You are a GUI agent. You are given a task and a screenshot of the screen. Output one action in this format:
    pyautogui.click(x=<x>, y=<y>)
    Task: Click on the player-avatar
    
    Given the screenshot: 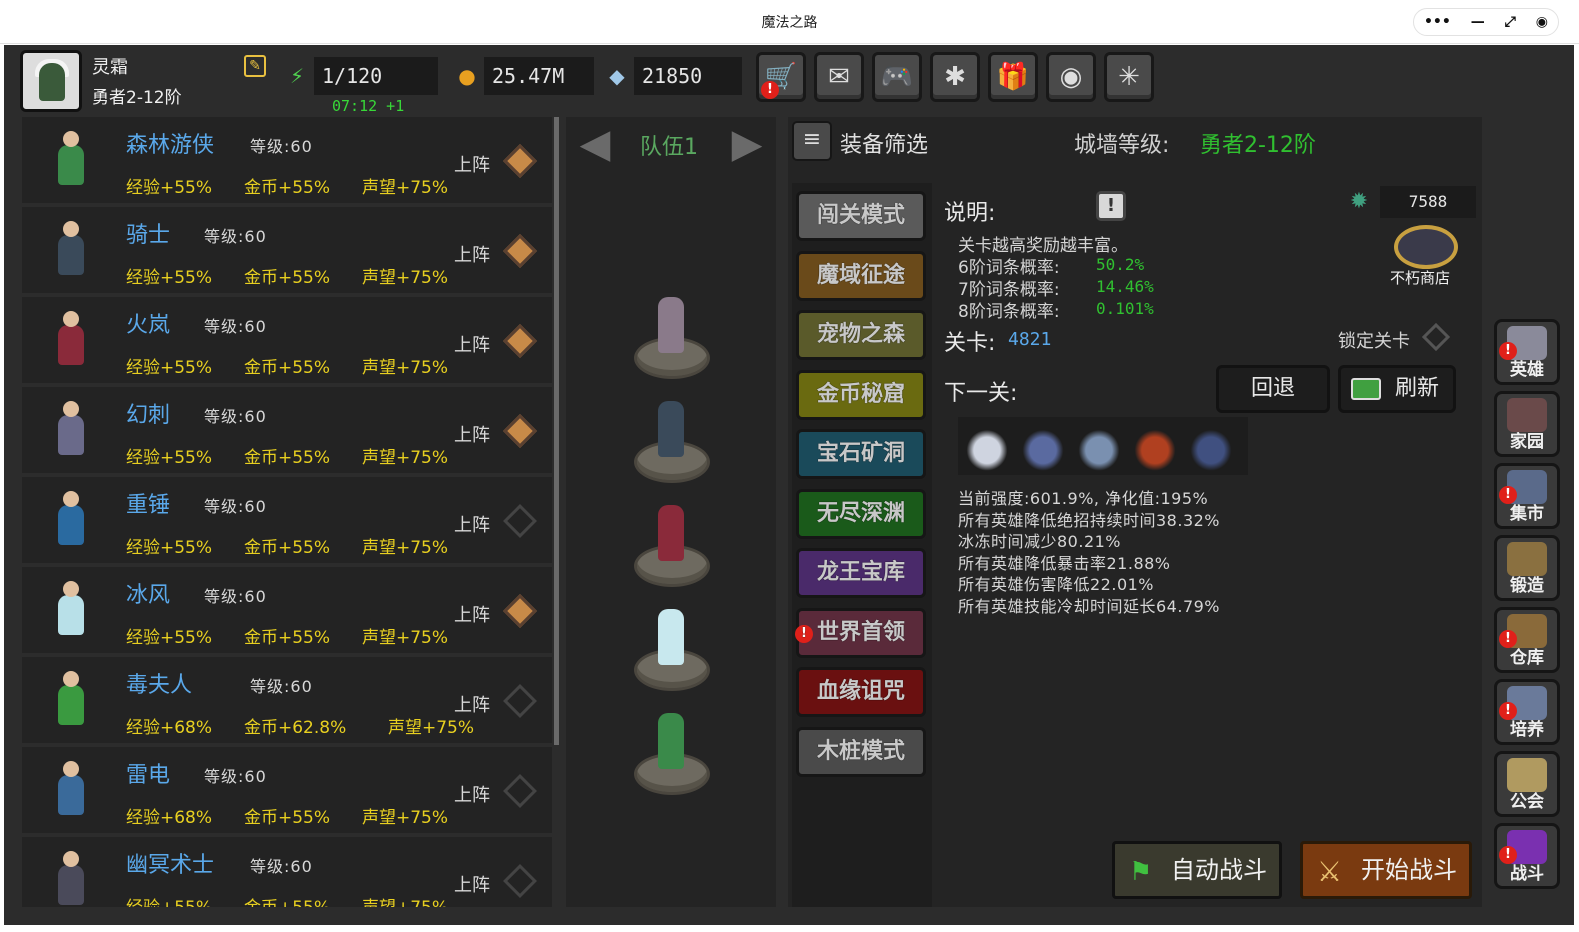 What is the action you would take?
    pyautogui.click(x=51, y=81)
    